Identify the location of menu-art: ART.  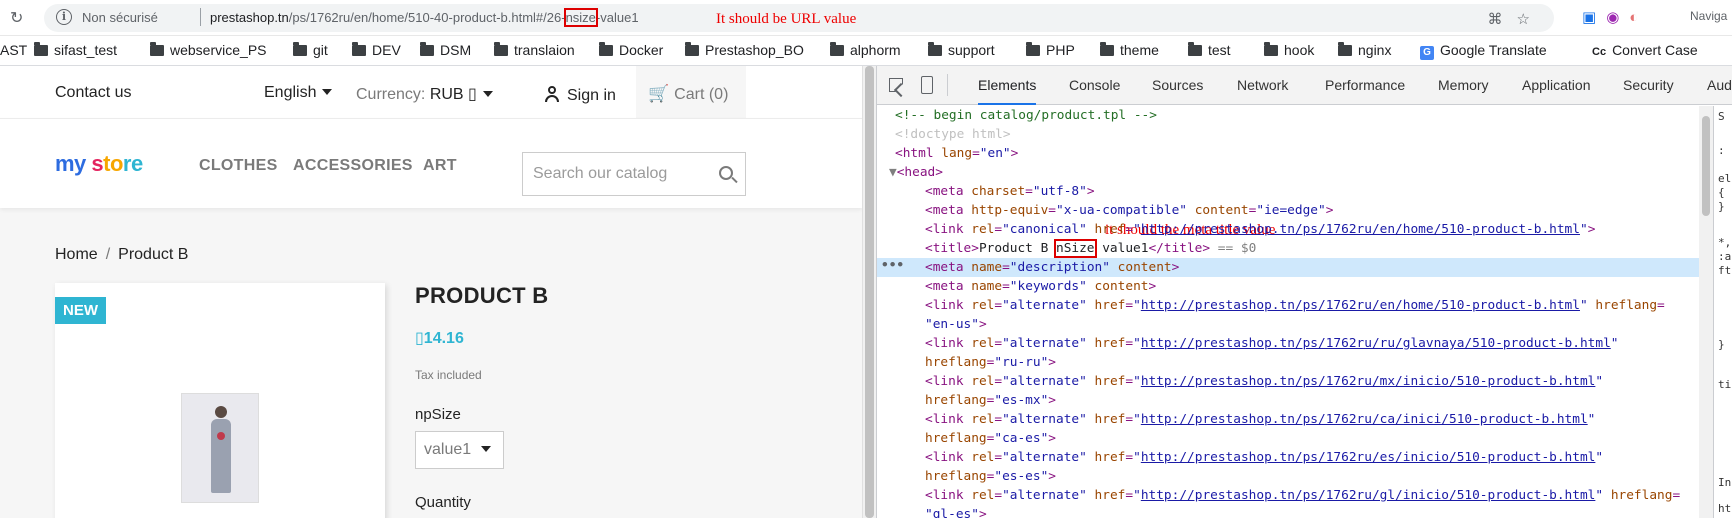
(440, 166).